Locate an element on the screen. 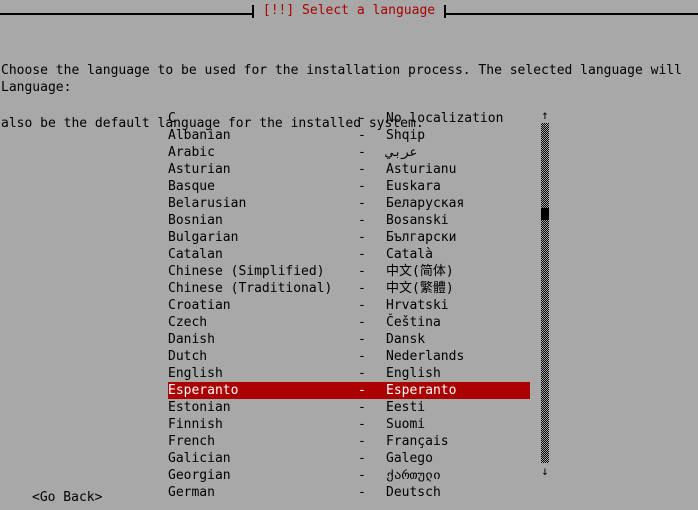 The height and width of the screenshot is (510, 698). language-list-item: English - English is located at coordinates (349, 373).